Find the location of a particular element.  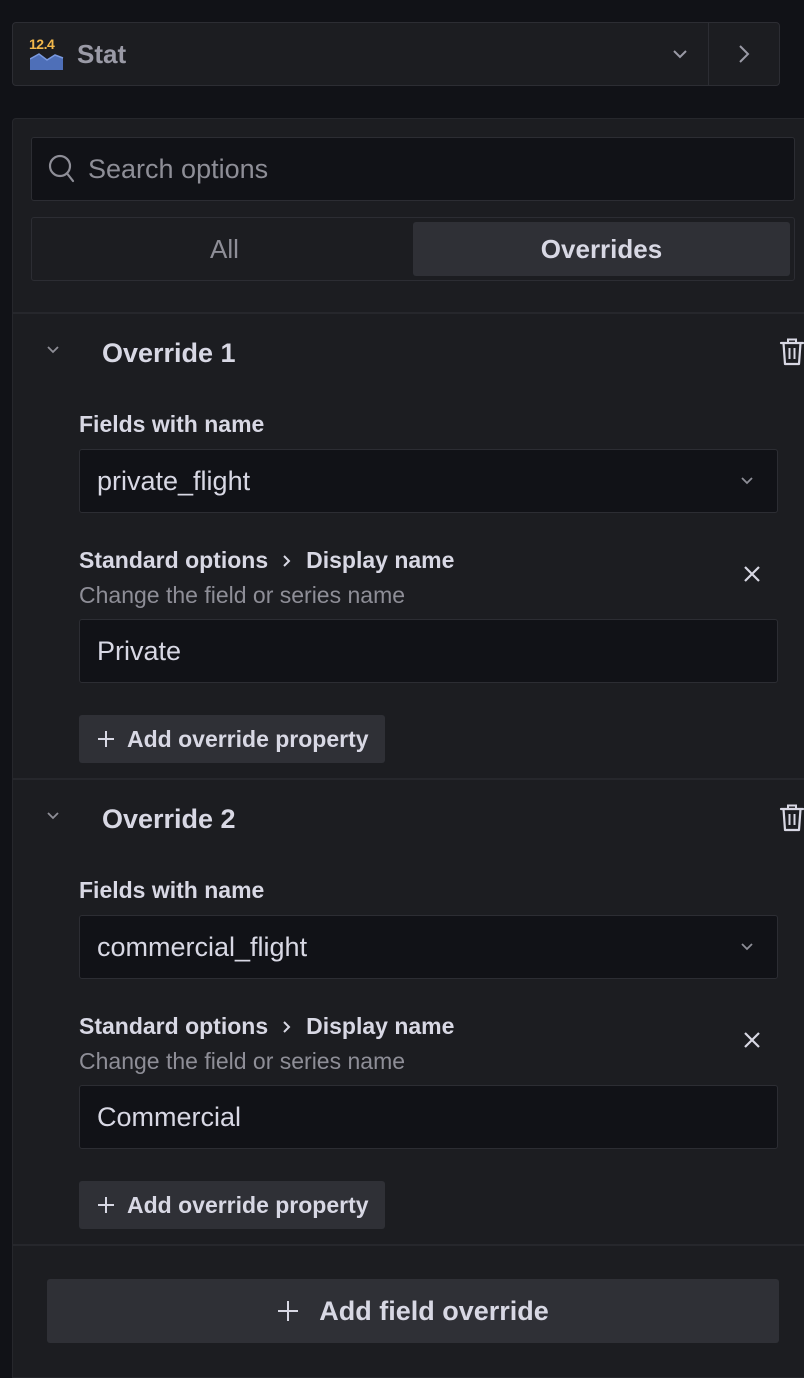

add-field-override-button: Add field override is located at coordinates (413, 1311).